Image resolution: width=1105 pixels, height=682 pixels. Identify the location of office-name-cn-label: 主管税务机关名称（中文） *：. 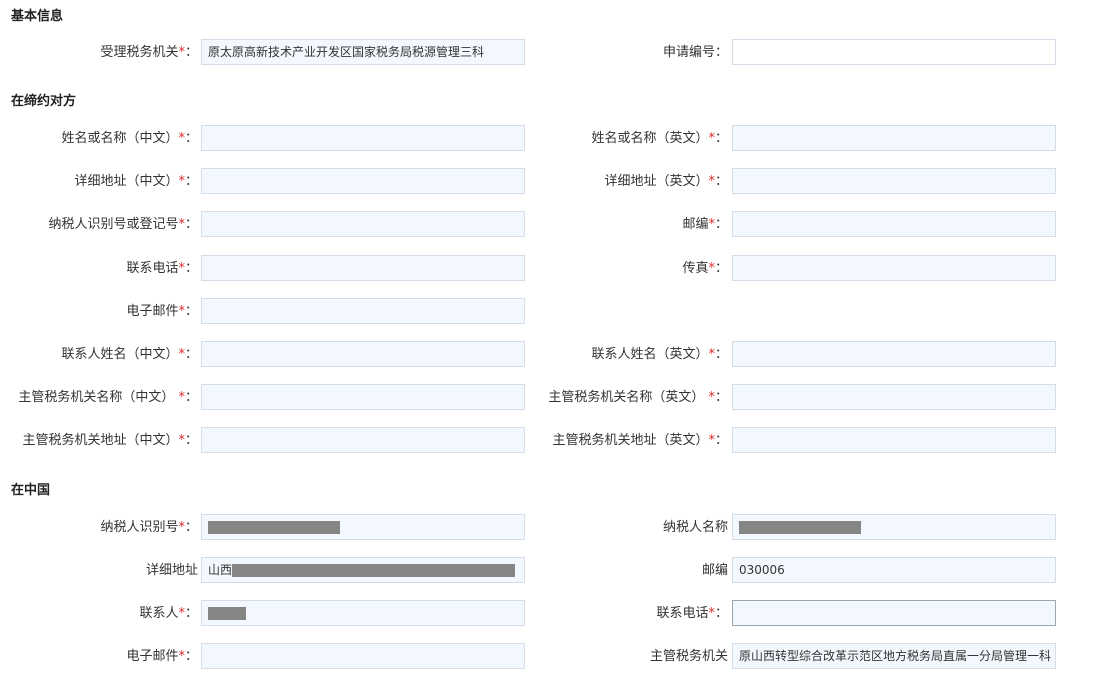
(108, 397).